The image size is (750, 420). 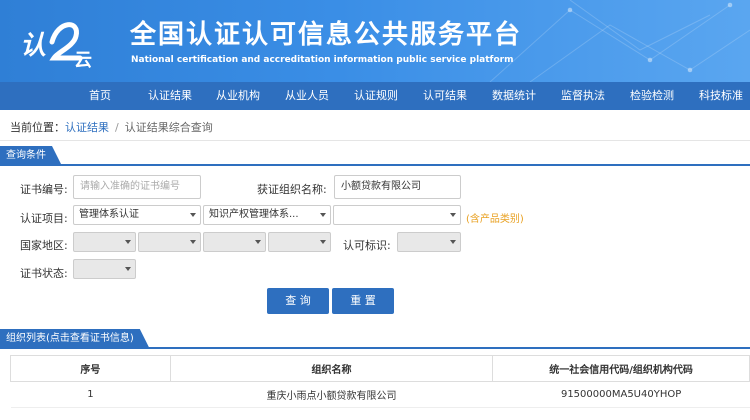 I want to click on column-header-org-name: 组织名称, so click(x=331, y=368).